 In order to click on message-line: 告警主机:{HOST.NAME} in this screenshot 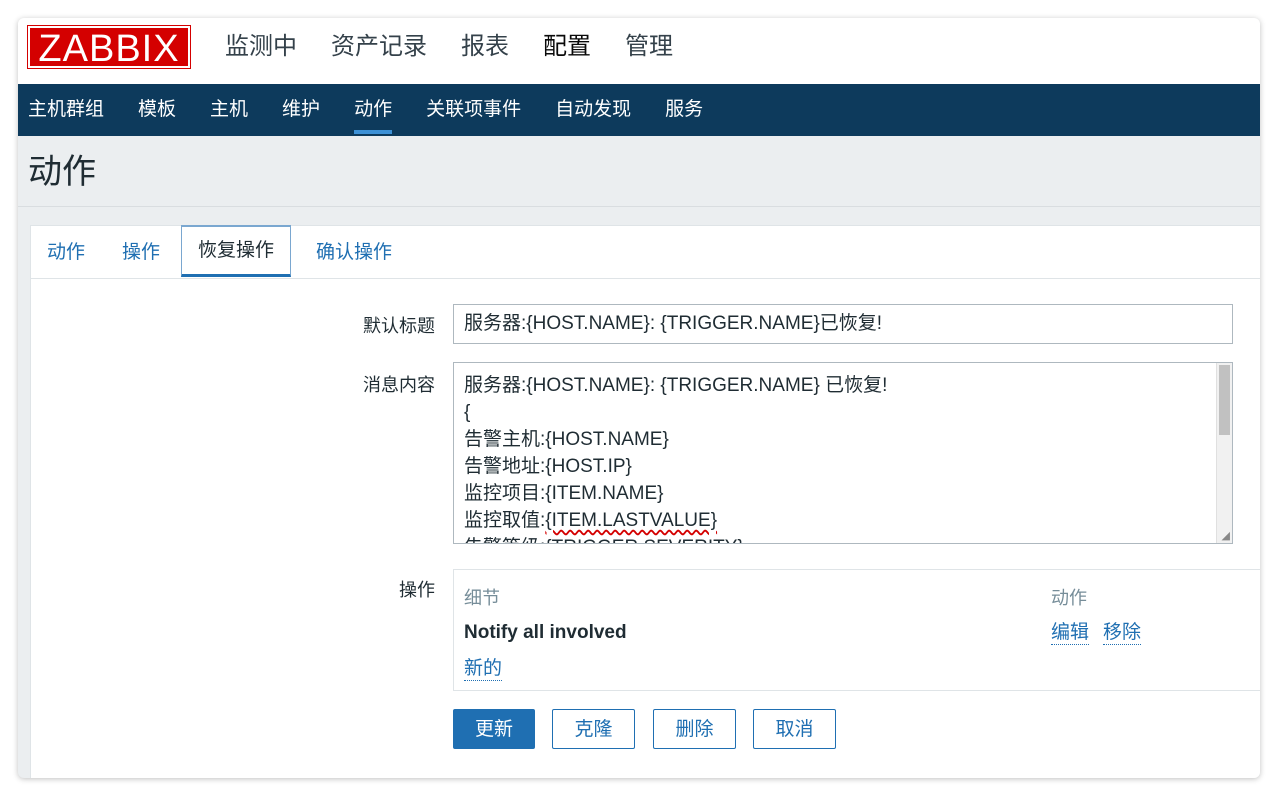, I will do `click(566, 439)`.